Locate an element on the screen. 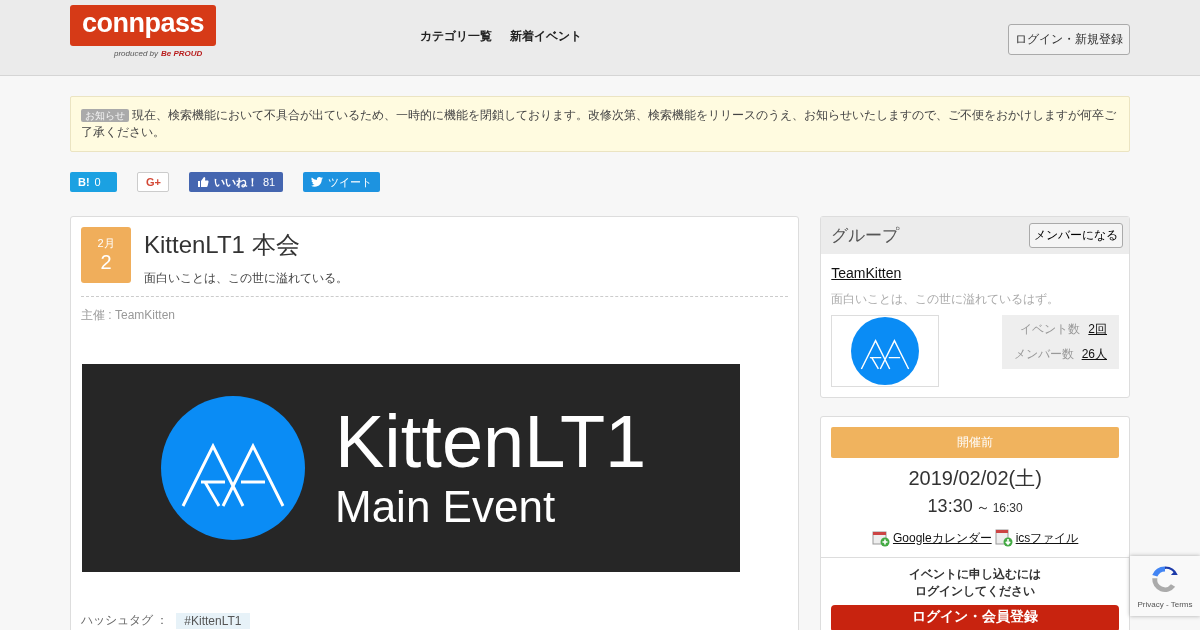 Image resolution: width=1200 pixels, height=630 pixels. hashtag-label: ハッシュタグ ： is located at coordinates (125, 620).